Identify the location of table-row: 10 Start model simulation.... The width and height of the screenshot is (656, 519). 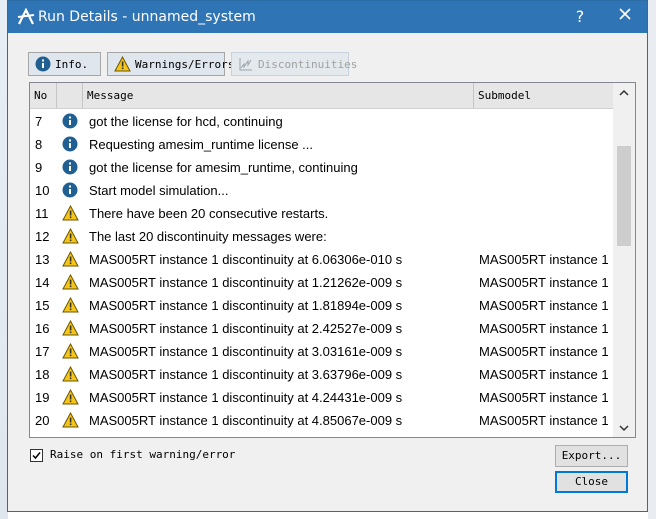
(321, 190).